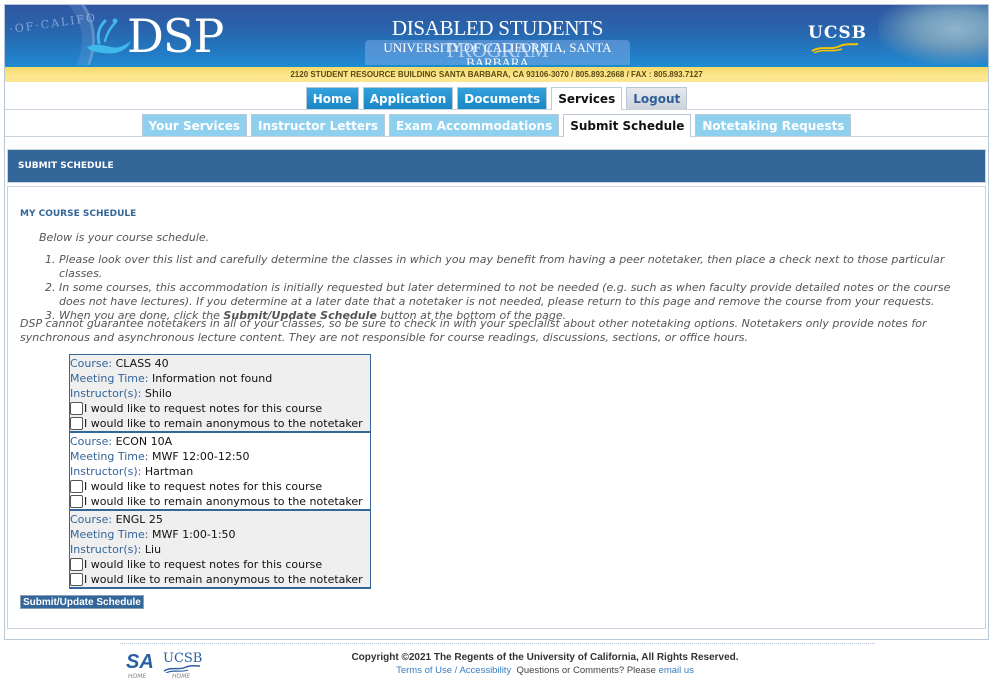  I want to click on course-value: CLASS 40, so click(142, 363).